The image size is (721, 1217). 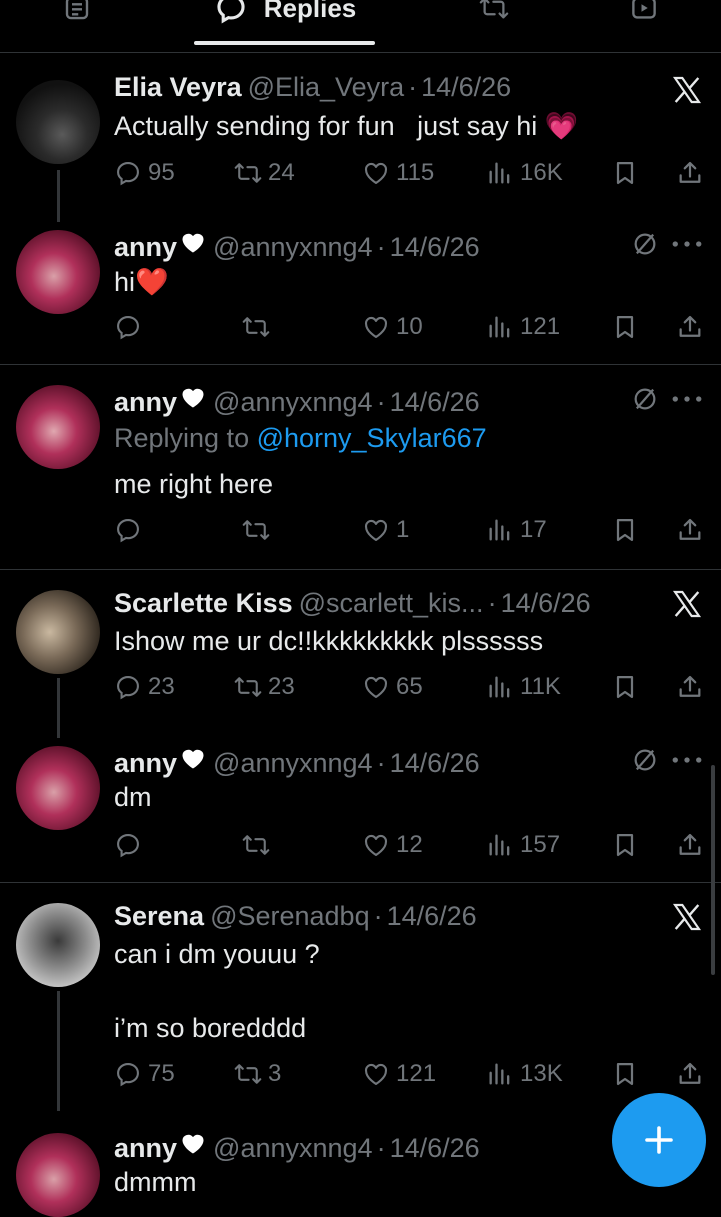 What do you see at coordinates (144, 173) in the screenshot?
I see `reply-button: 95` at bounding box center [144, 173].